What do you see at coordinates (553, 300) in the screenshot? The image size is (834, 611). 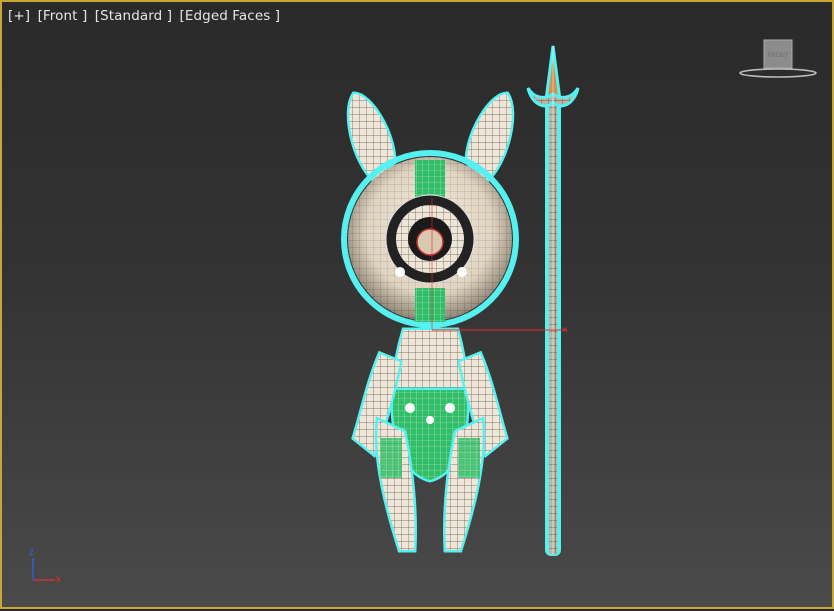 I see `spear-object` at bounding box center [553, 300].